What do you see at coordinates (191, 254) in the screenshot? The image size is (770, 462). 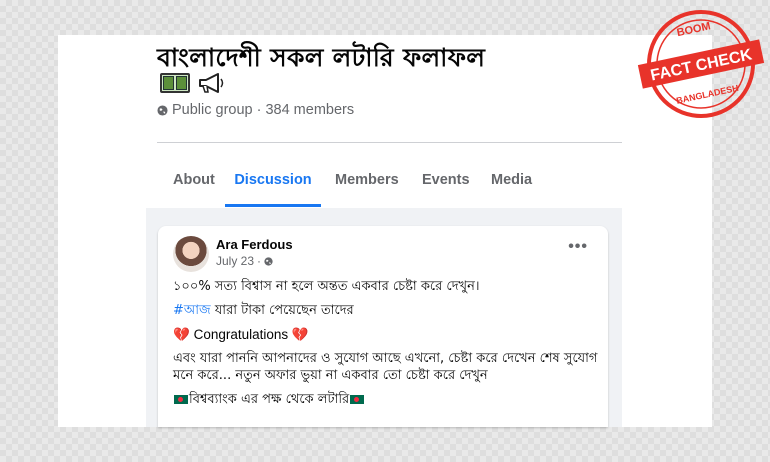 I see `avatar` at bounding box center [191, 254].